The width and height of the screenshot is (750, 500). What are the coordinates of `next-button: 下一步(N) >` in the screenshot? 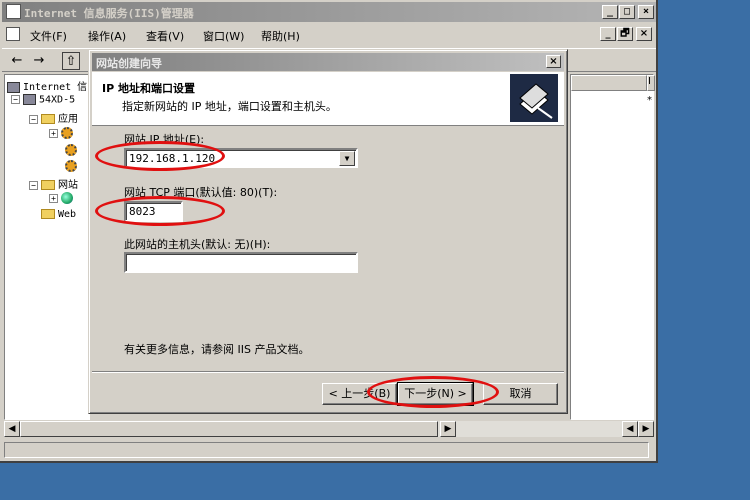 It's located at (435, 394).